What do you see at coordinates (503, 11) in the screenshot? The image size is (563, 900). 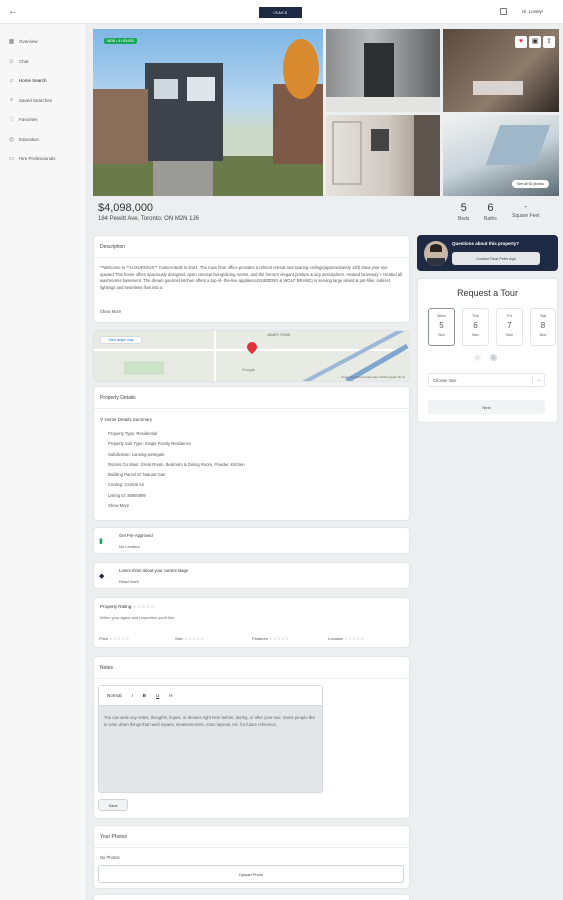 I see `message-icon` at bounding box center [503, 11].